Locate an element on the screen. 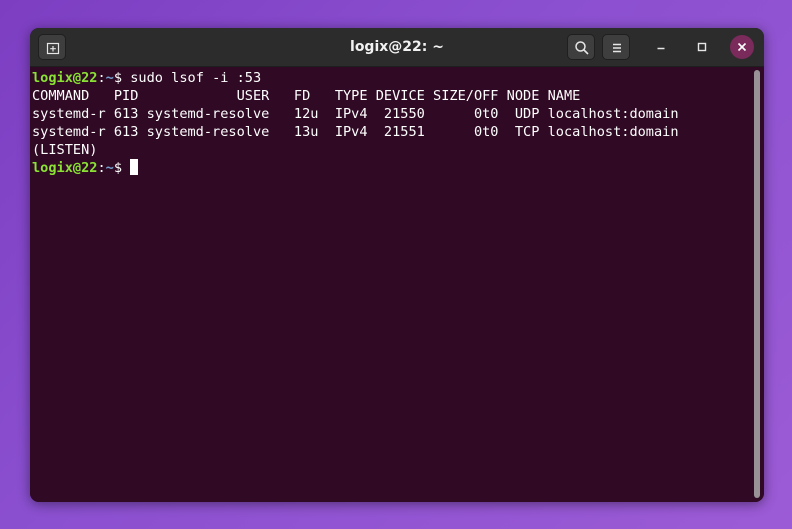  lsof-wrapped-line: (LISTEN) is located at coordinates (65, 150).